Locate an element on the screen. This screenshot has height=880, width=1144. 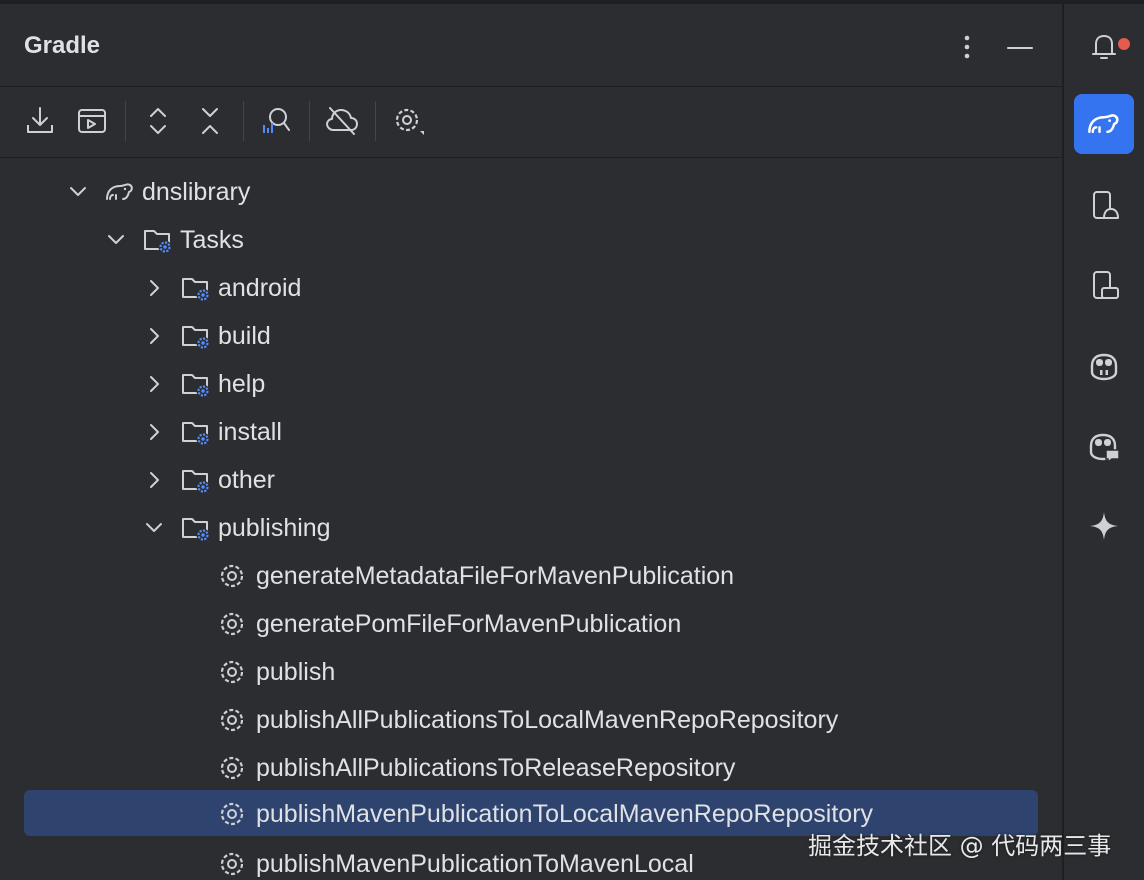
device-manager-button is located at coordinates (1104, 206).